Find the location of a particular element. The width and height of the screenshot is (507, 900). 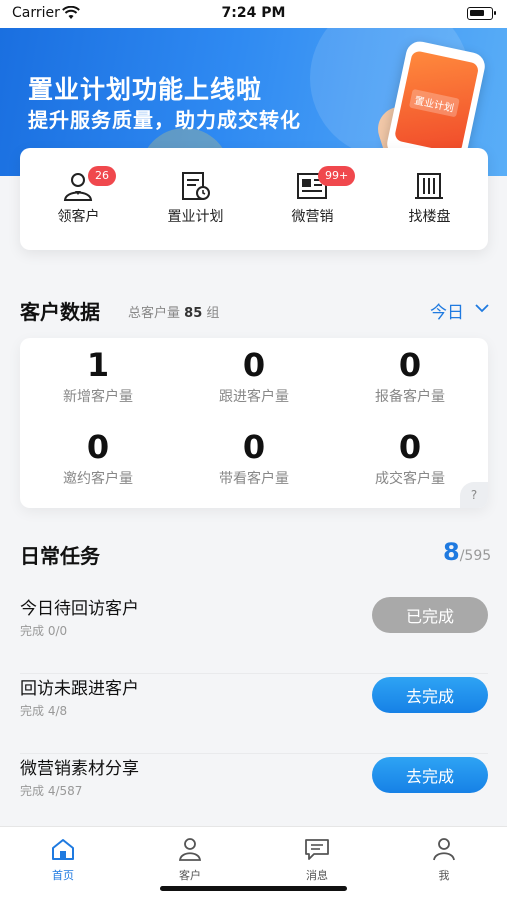

tab-me: 我 is located at coordinates (444, 857).